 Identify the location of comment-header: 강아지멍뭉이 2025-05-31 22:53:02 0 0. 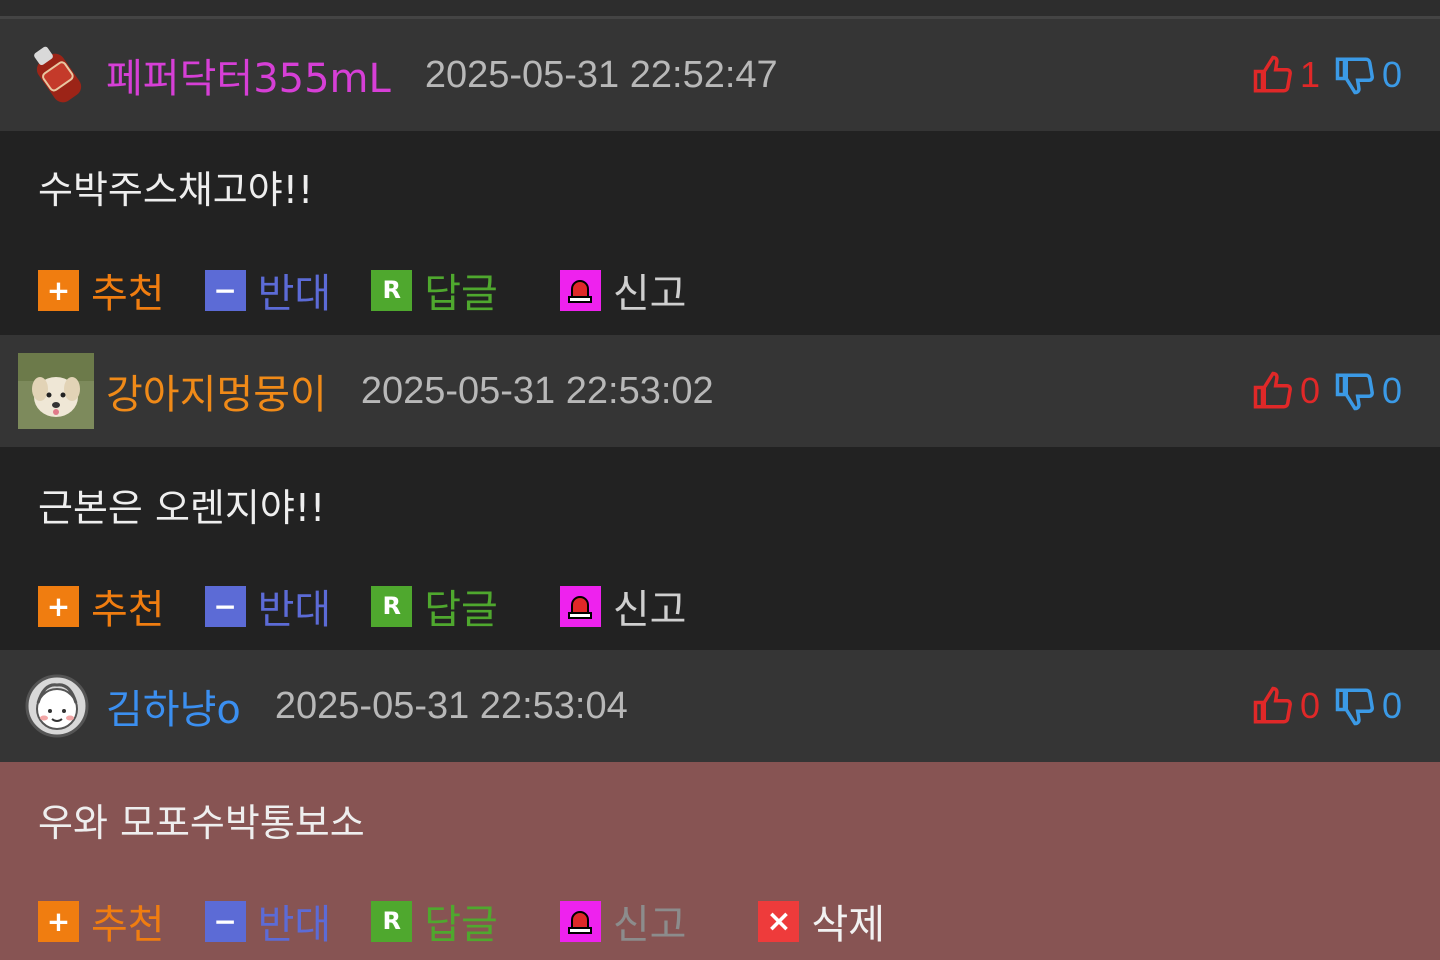
(720, 391).